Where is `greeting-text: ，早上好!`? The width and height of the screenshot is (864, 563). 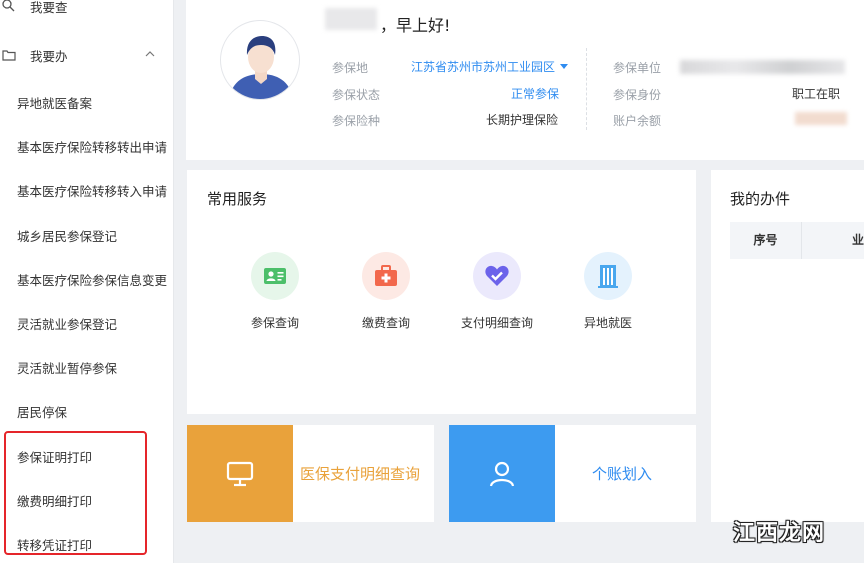
greeting-text: ，早上好! is located at coordinates (415, 25).